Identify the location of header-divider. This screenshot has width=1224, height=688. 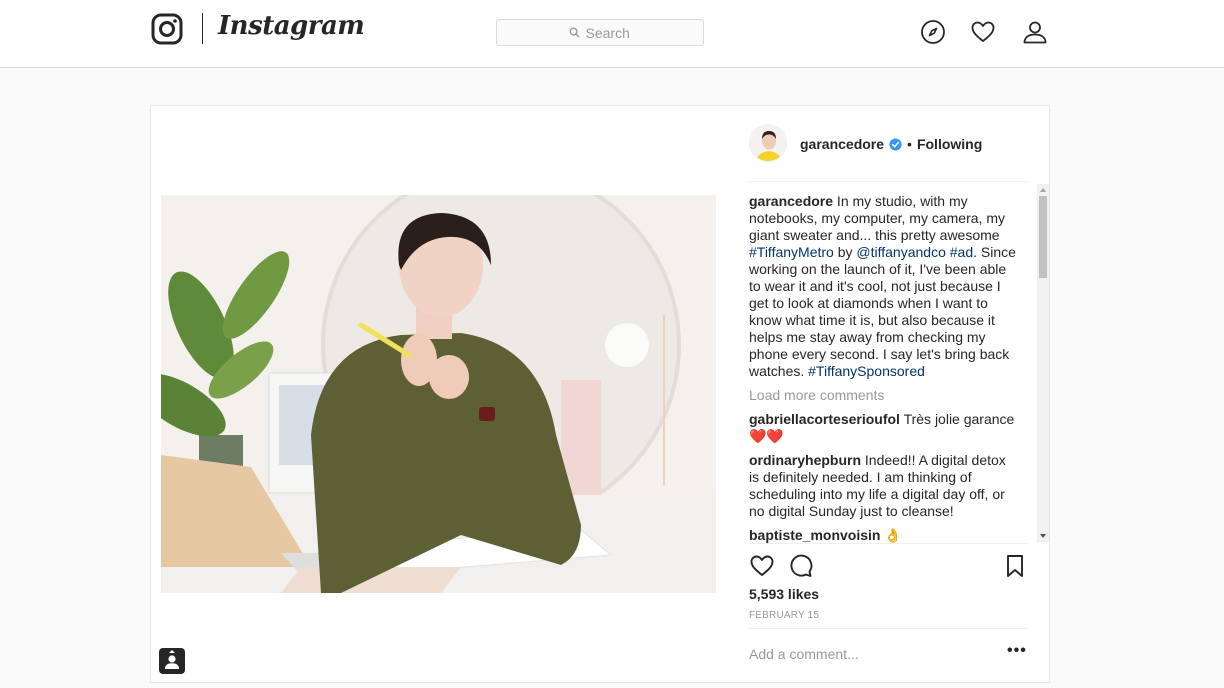
(888, 181).